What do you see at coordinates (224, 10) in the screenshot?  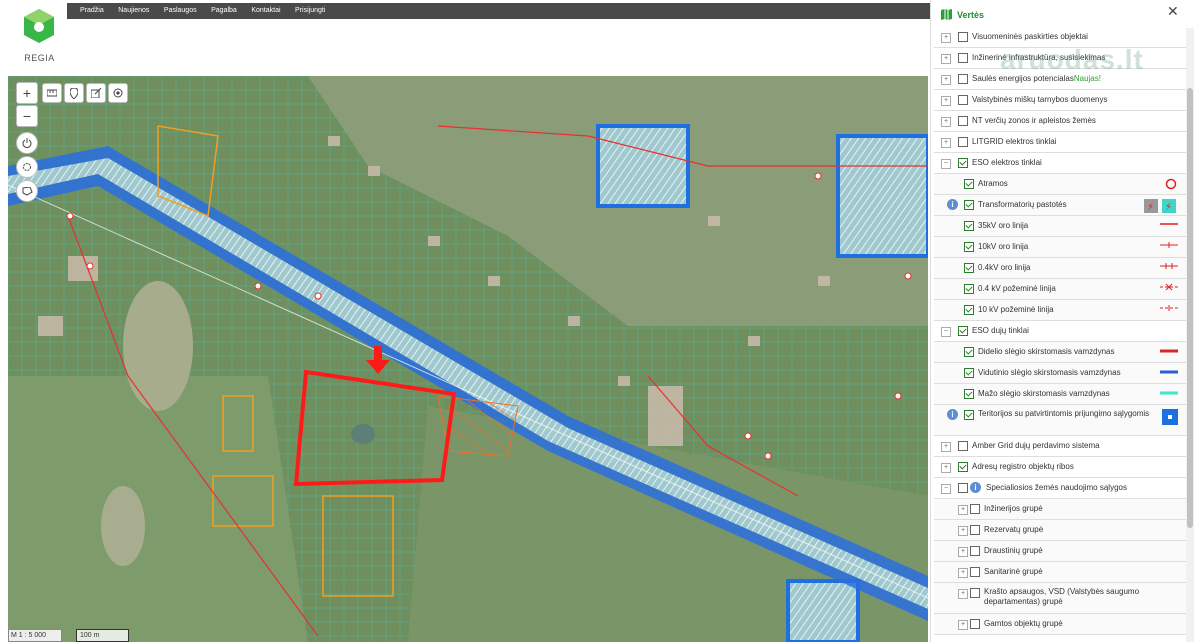 I see `nav-pagalba: Pagalba` at bounding box center [224, 10].